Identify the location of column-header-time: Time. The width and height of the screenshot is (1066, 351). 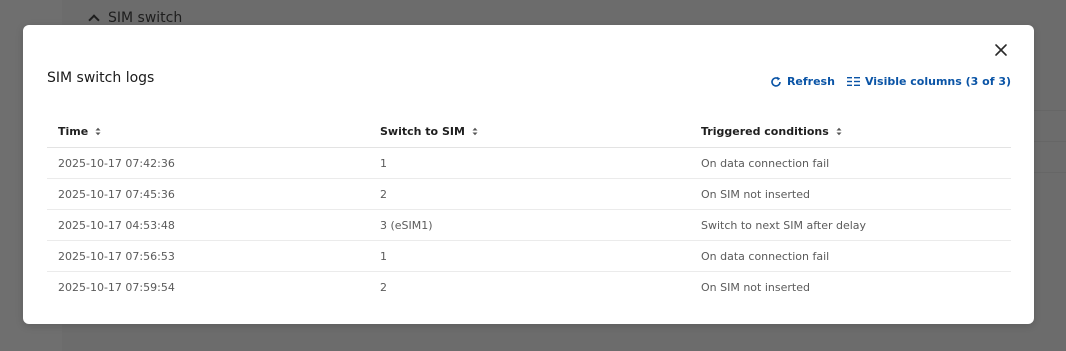
(208, 131).